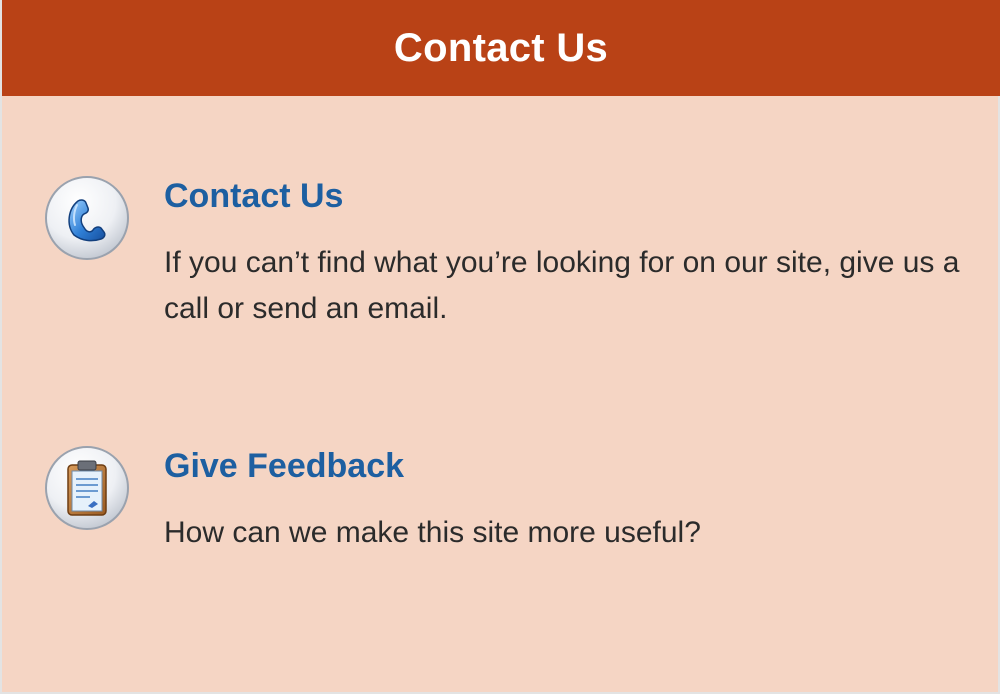  What do you see at coordinates (432, 532) in the screenshot?
I see `give-feedback-description: How can we make this site more useful?` at bounding box center [432, 532].